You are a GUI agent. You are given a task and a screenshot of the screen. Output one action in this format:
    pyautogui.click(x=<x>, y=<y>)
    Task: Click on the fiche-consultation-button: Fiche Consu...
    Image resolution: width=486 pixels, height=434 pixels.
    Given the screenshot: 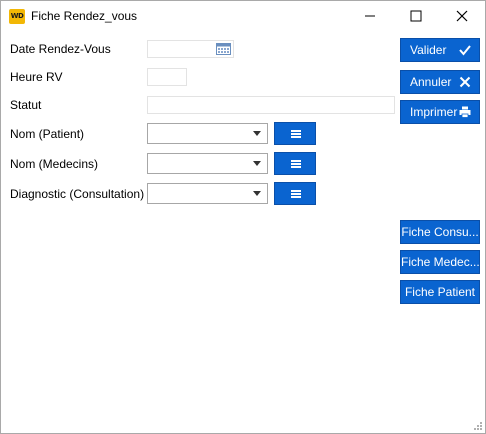 What is the action you would take?
    pyautogui.click(x=440, y=232)
    